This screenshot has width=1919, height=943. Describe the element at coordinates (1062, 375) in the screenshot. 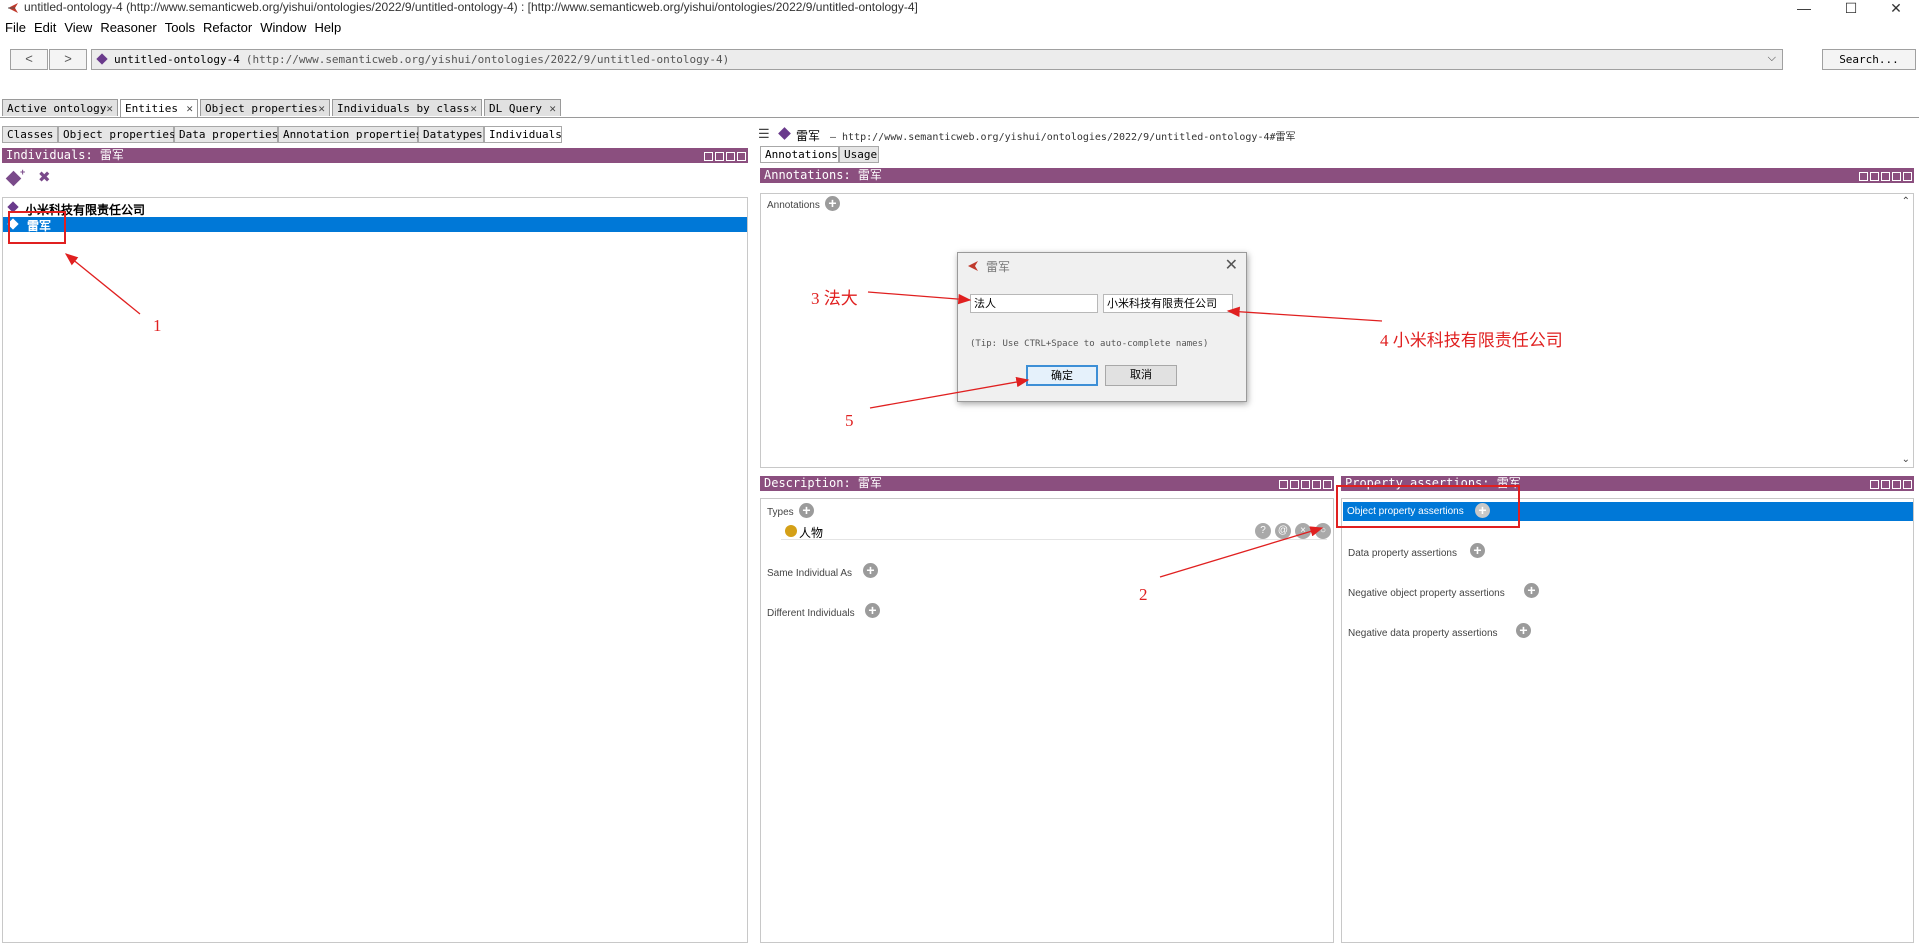

I see `ok-button: 确定` at that location.